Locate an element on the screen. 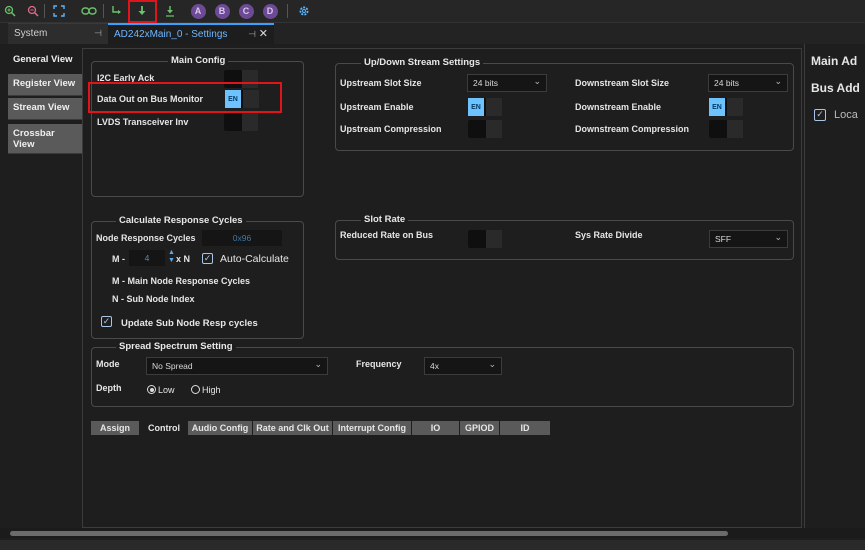 This screenshot has width=865, height=550. tab-audio-config: Audio Config is located at coordinates (220, 428).